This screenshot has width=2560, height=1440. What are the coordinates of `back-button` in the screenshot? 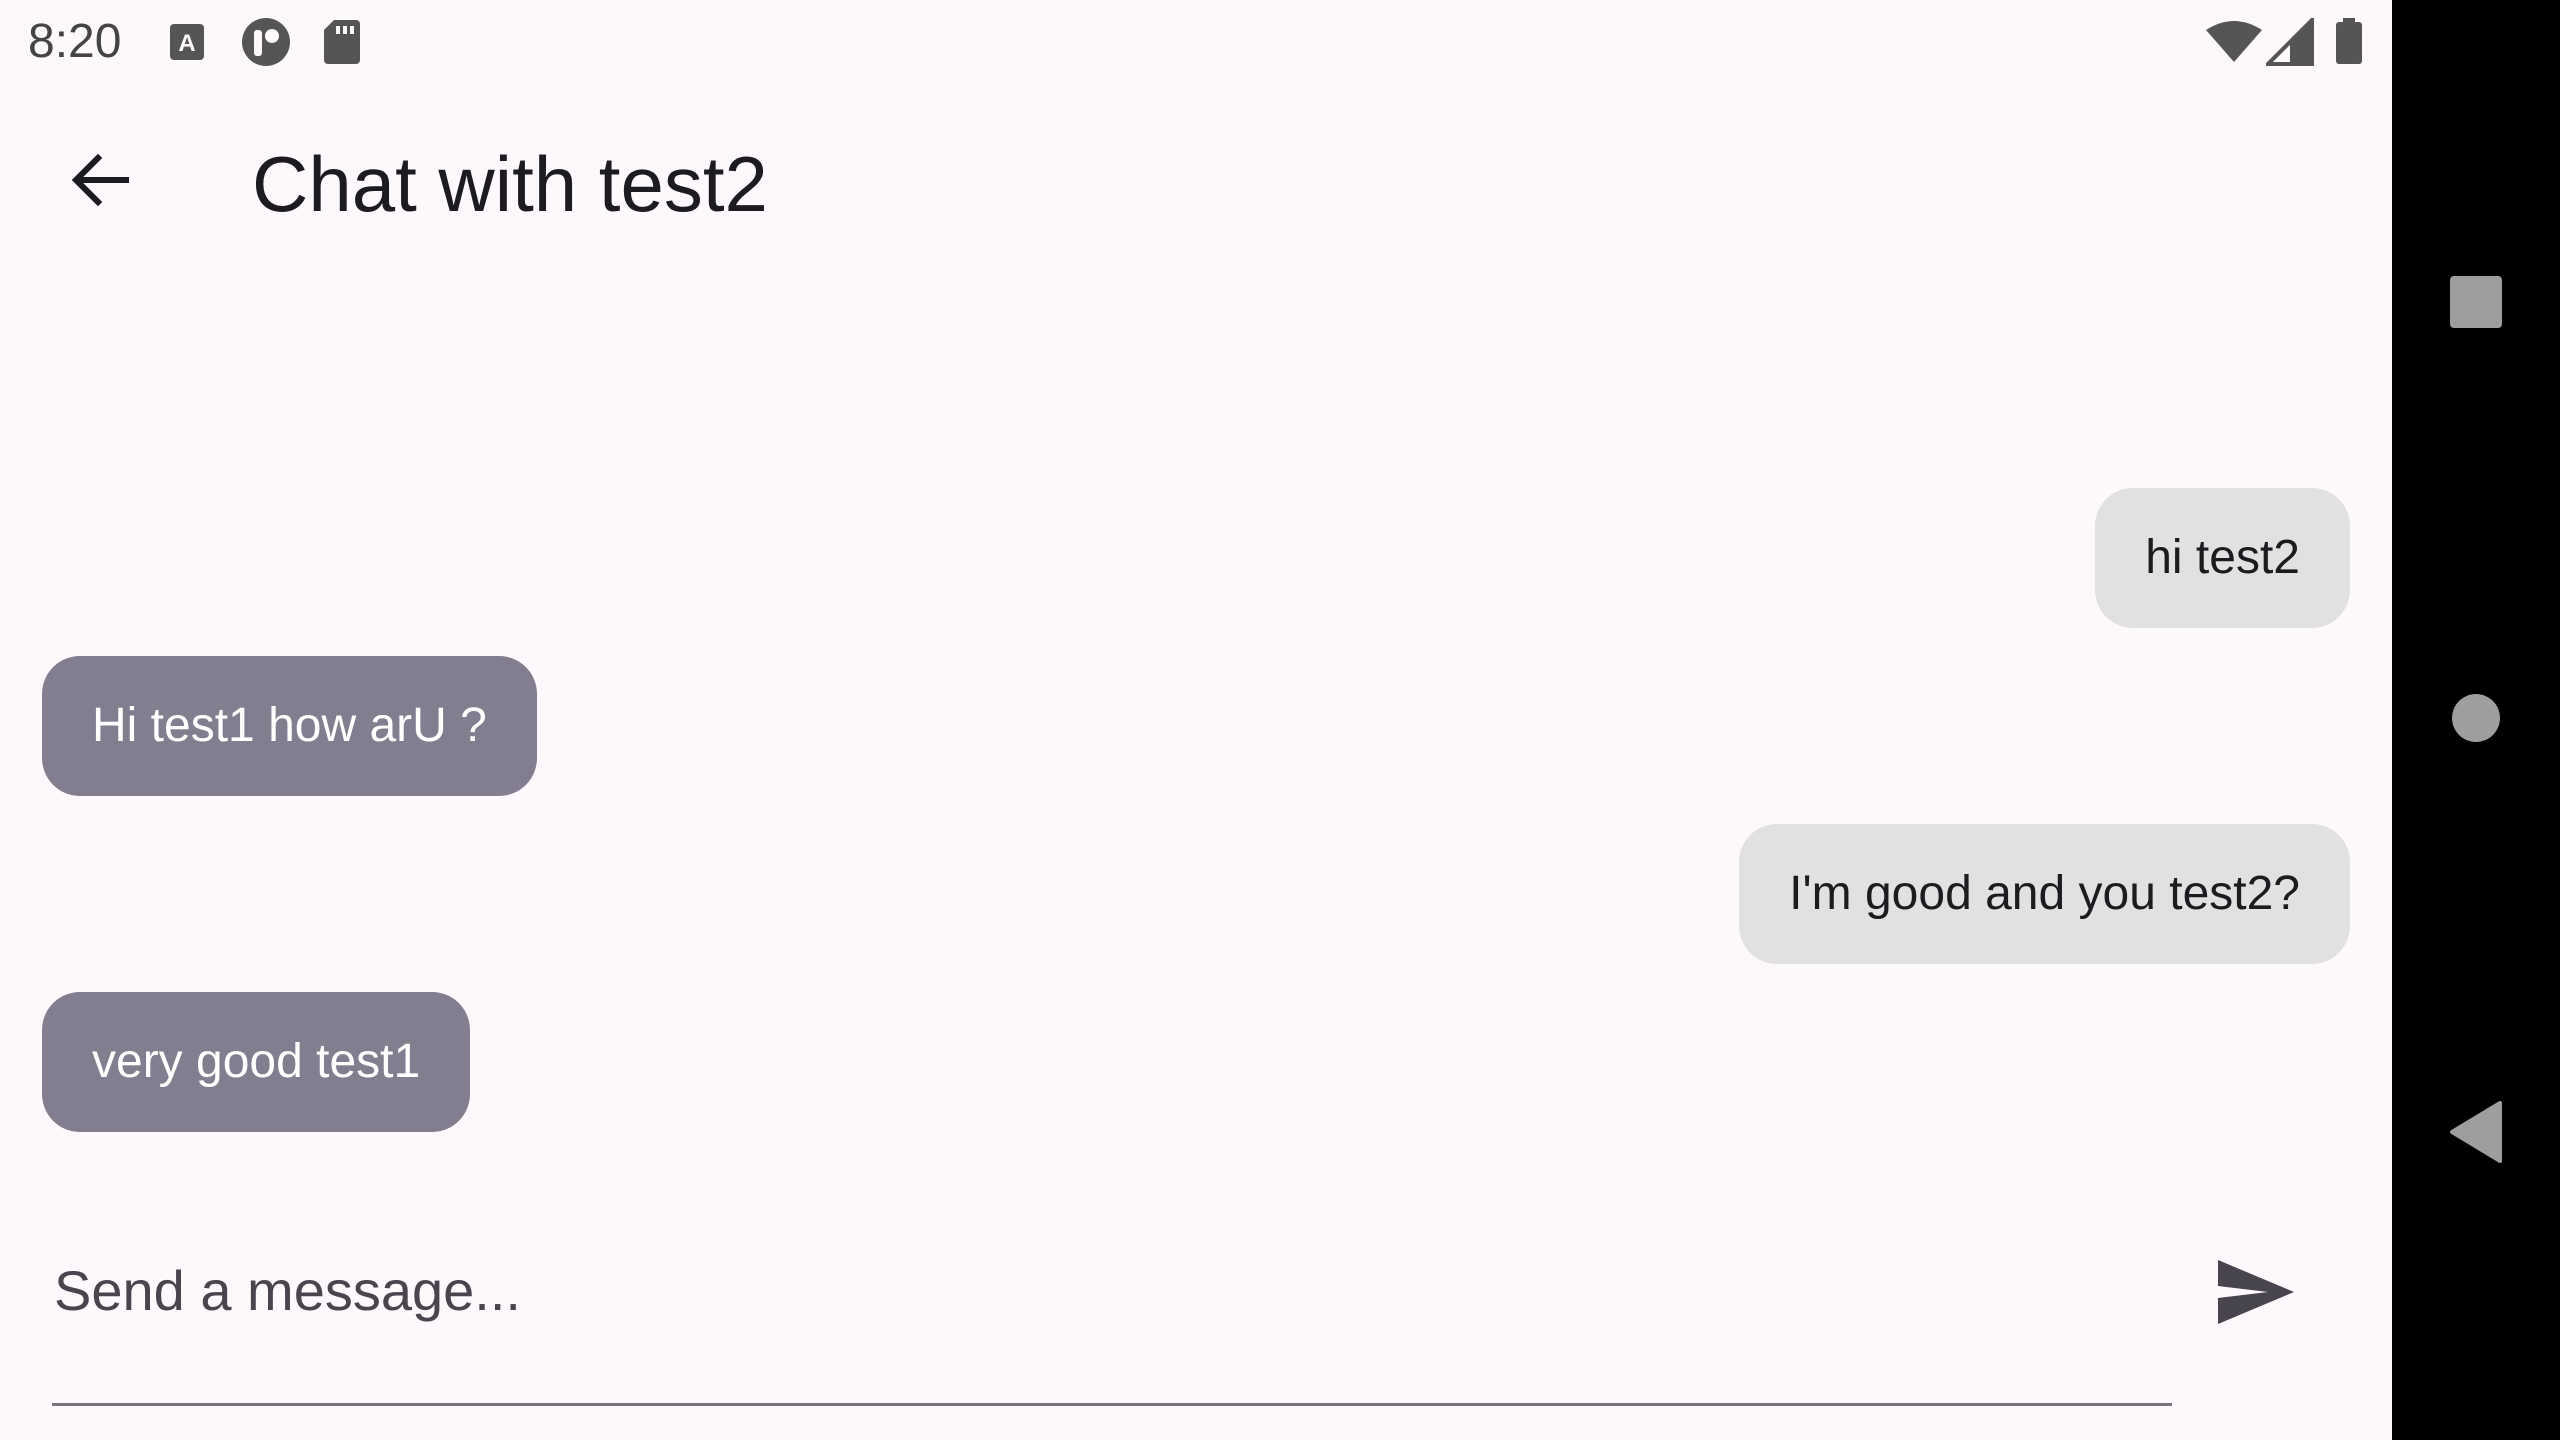 It's located at (100, 182).